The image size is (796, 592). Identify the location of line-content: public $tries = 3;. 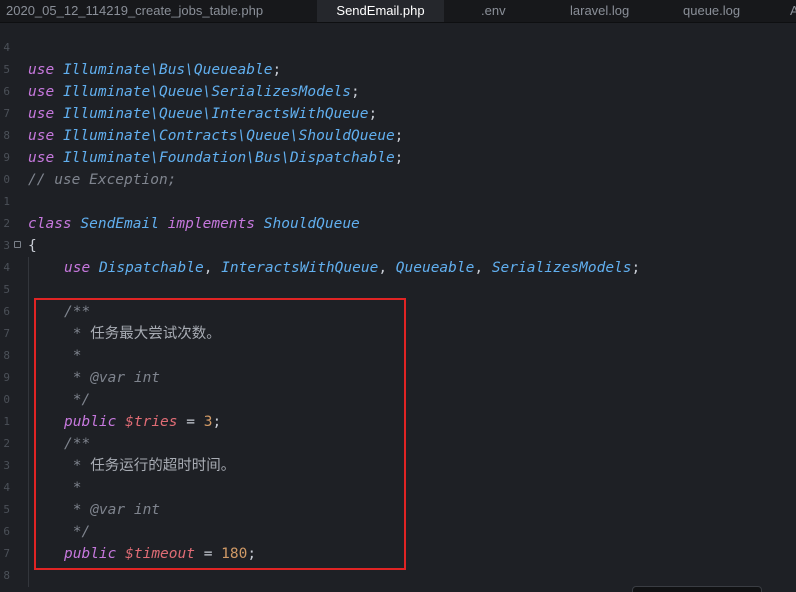
(142, 422).